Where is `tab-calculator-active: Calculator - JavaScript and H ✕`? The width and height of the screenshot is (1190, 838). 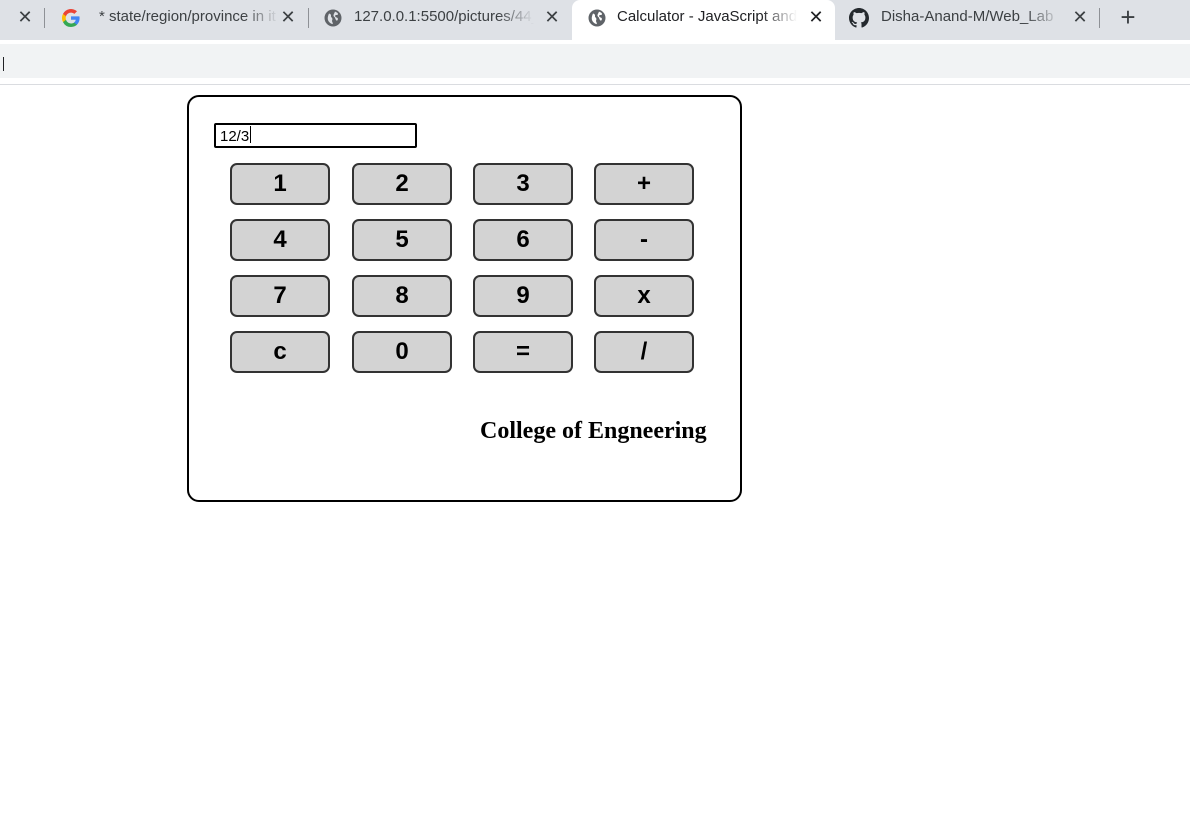
tab-calculator-active: Calculator - JavaScript and H ✕ is located at coordinates (703, 20).